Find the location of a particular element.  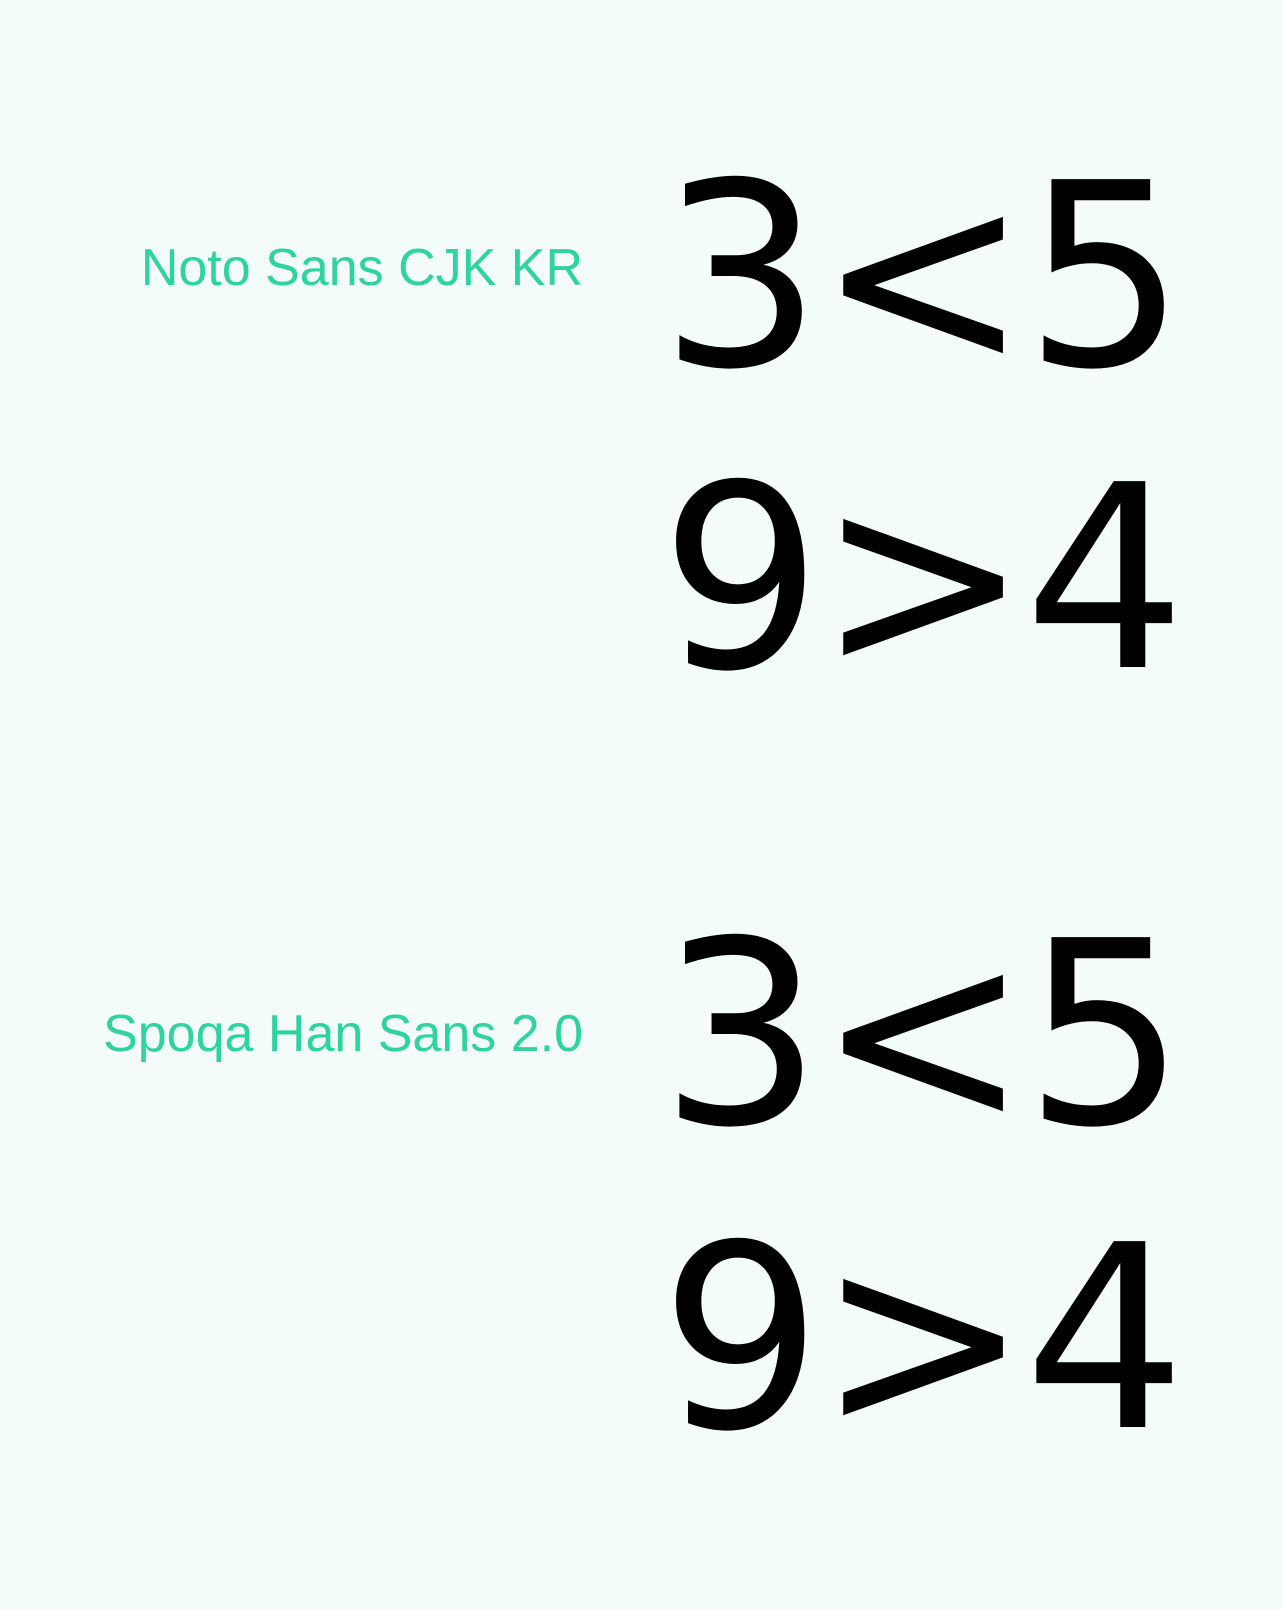

font-label: Spoqa Han Sans 2.0 is located at coordinates (343, 1034).